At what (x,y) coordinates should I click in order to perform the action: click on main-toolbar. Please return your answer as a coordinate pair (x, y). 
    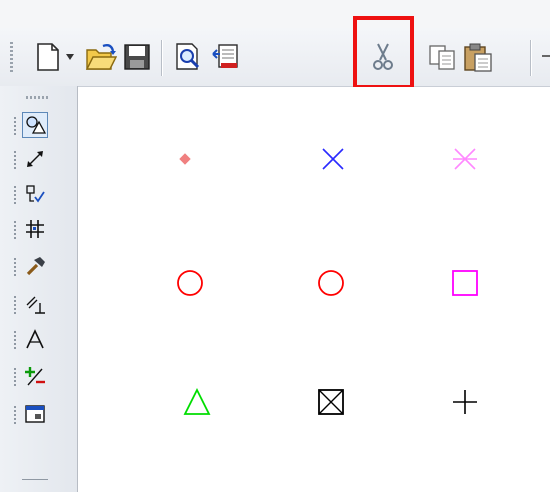
    Looking at the image, I should click on (275, 57).